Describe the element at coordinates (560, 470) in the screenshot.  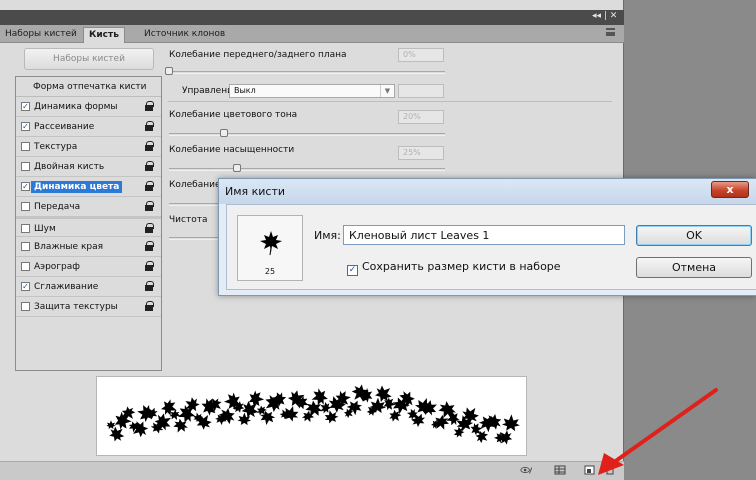
I see `brush-grid-icon` at that location.